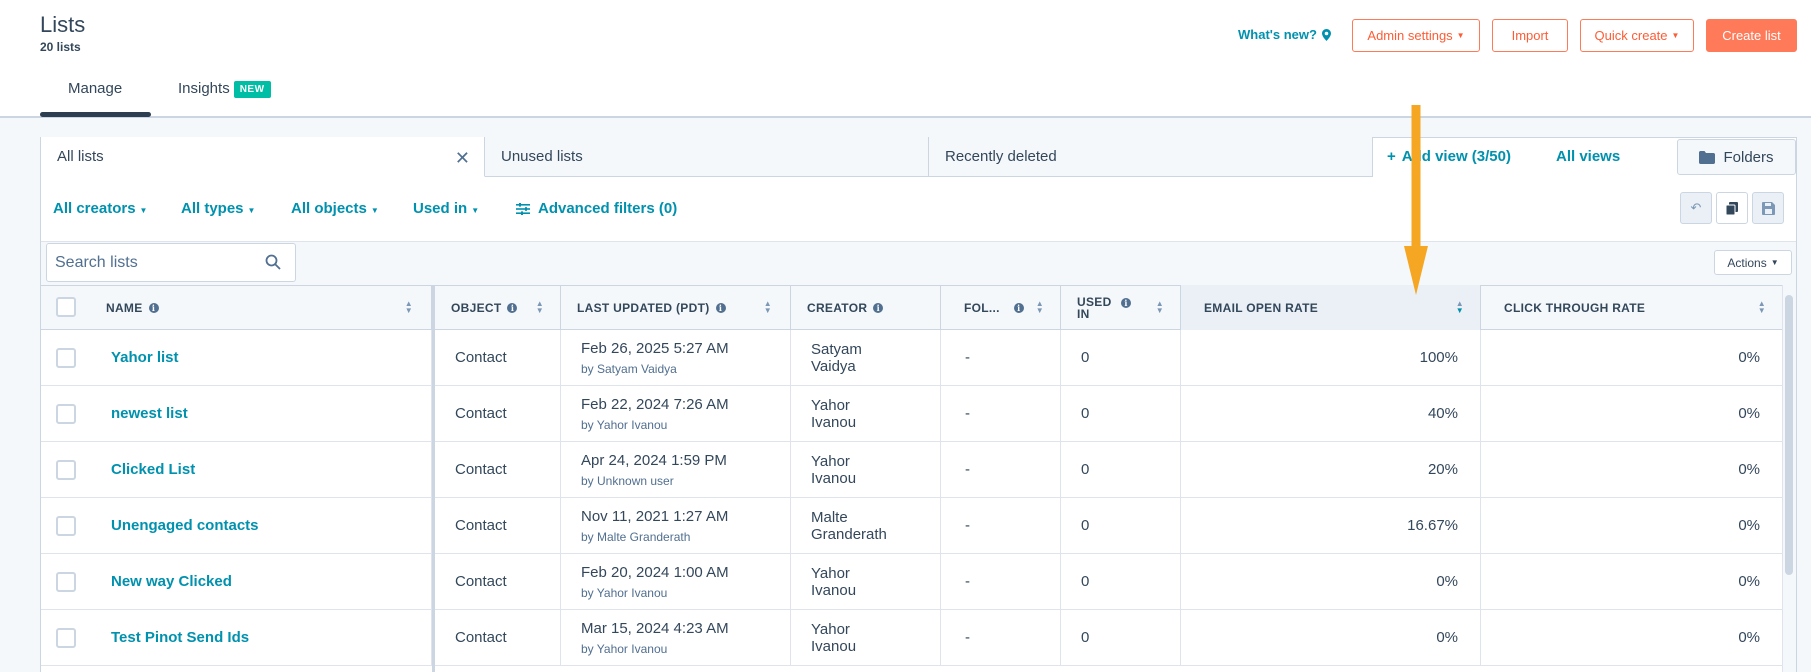  I want to click on view-tab-recently-deleted: Recently deleted, so click(1151, 157).